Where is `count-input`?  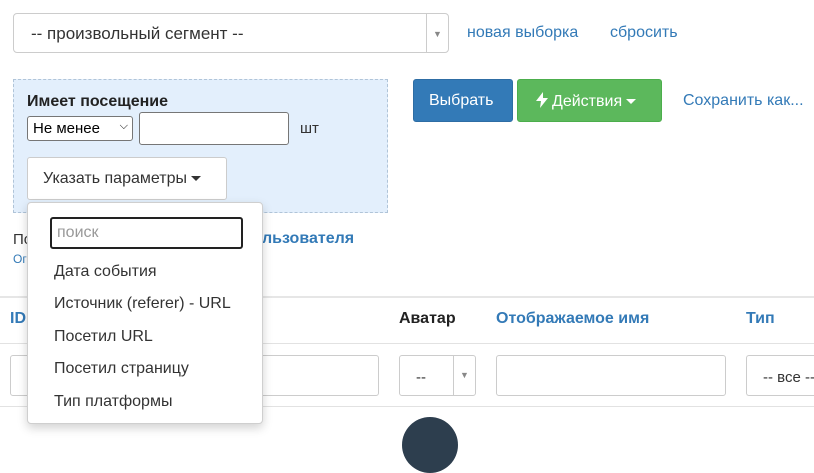
count-input is located at coordinates (214, 128).